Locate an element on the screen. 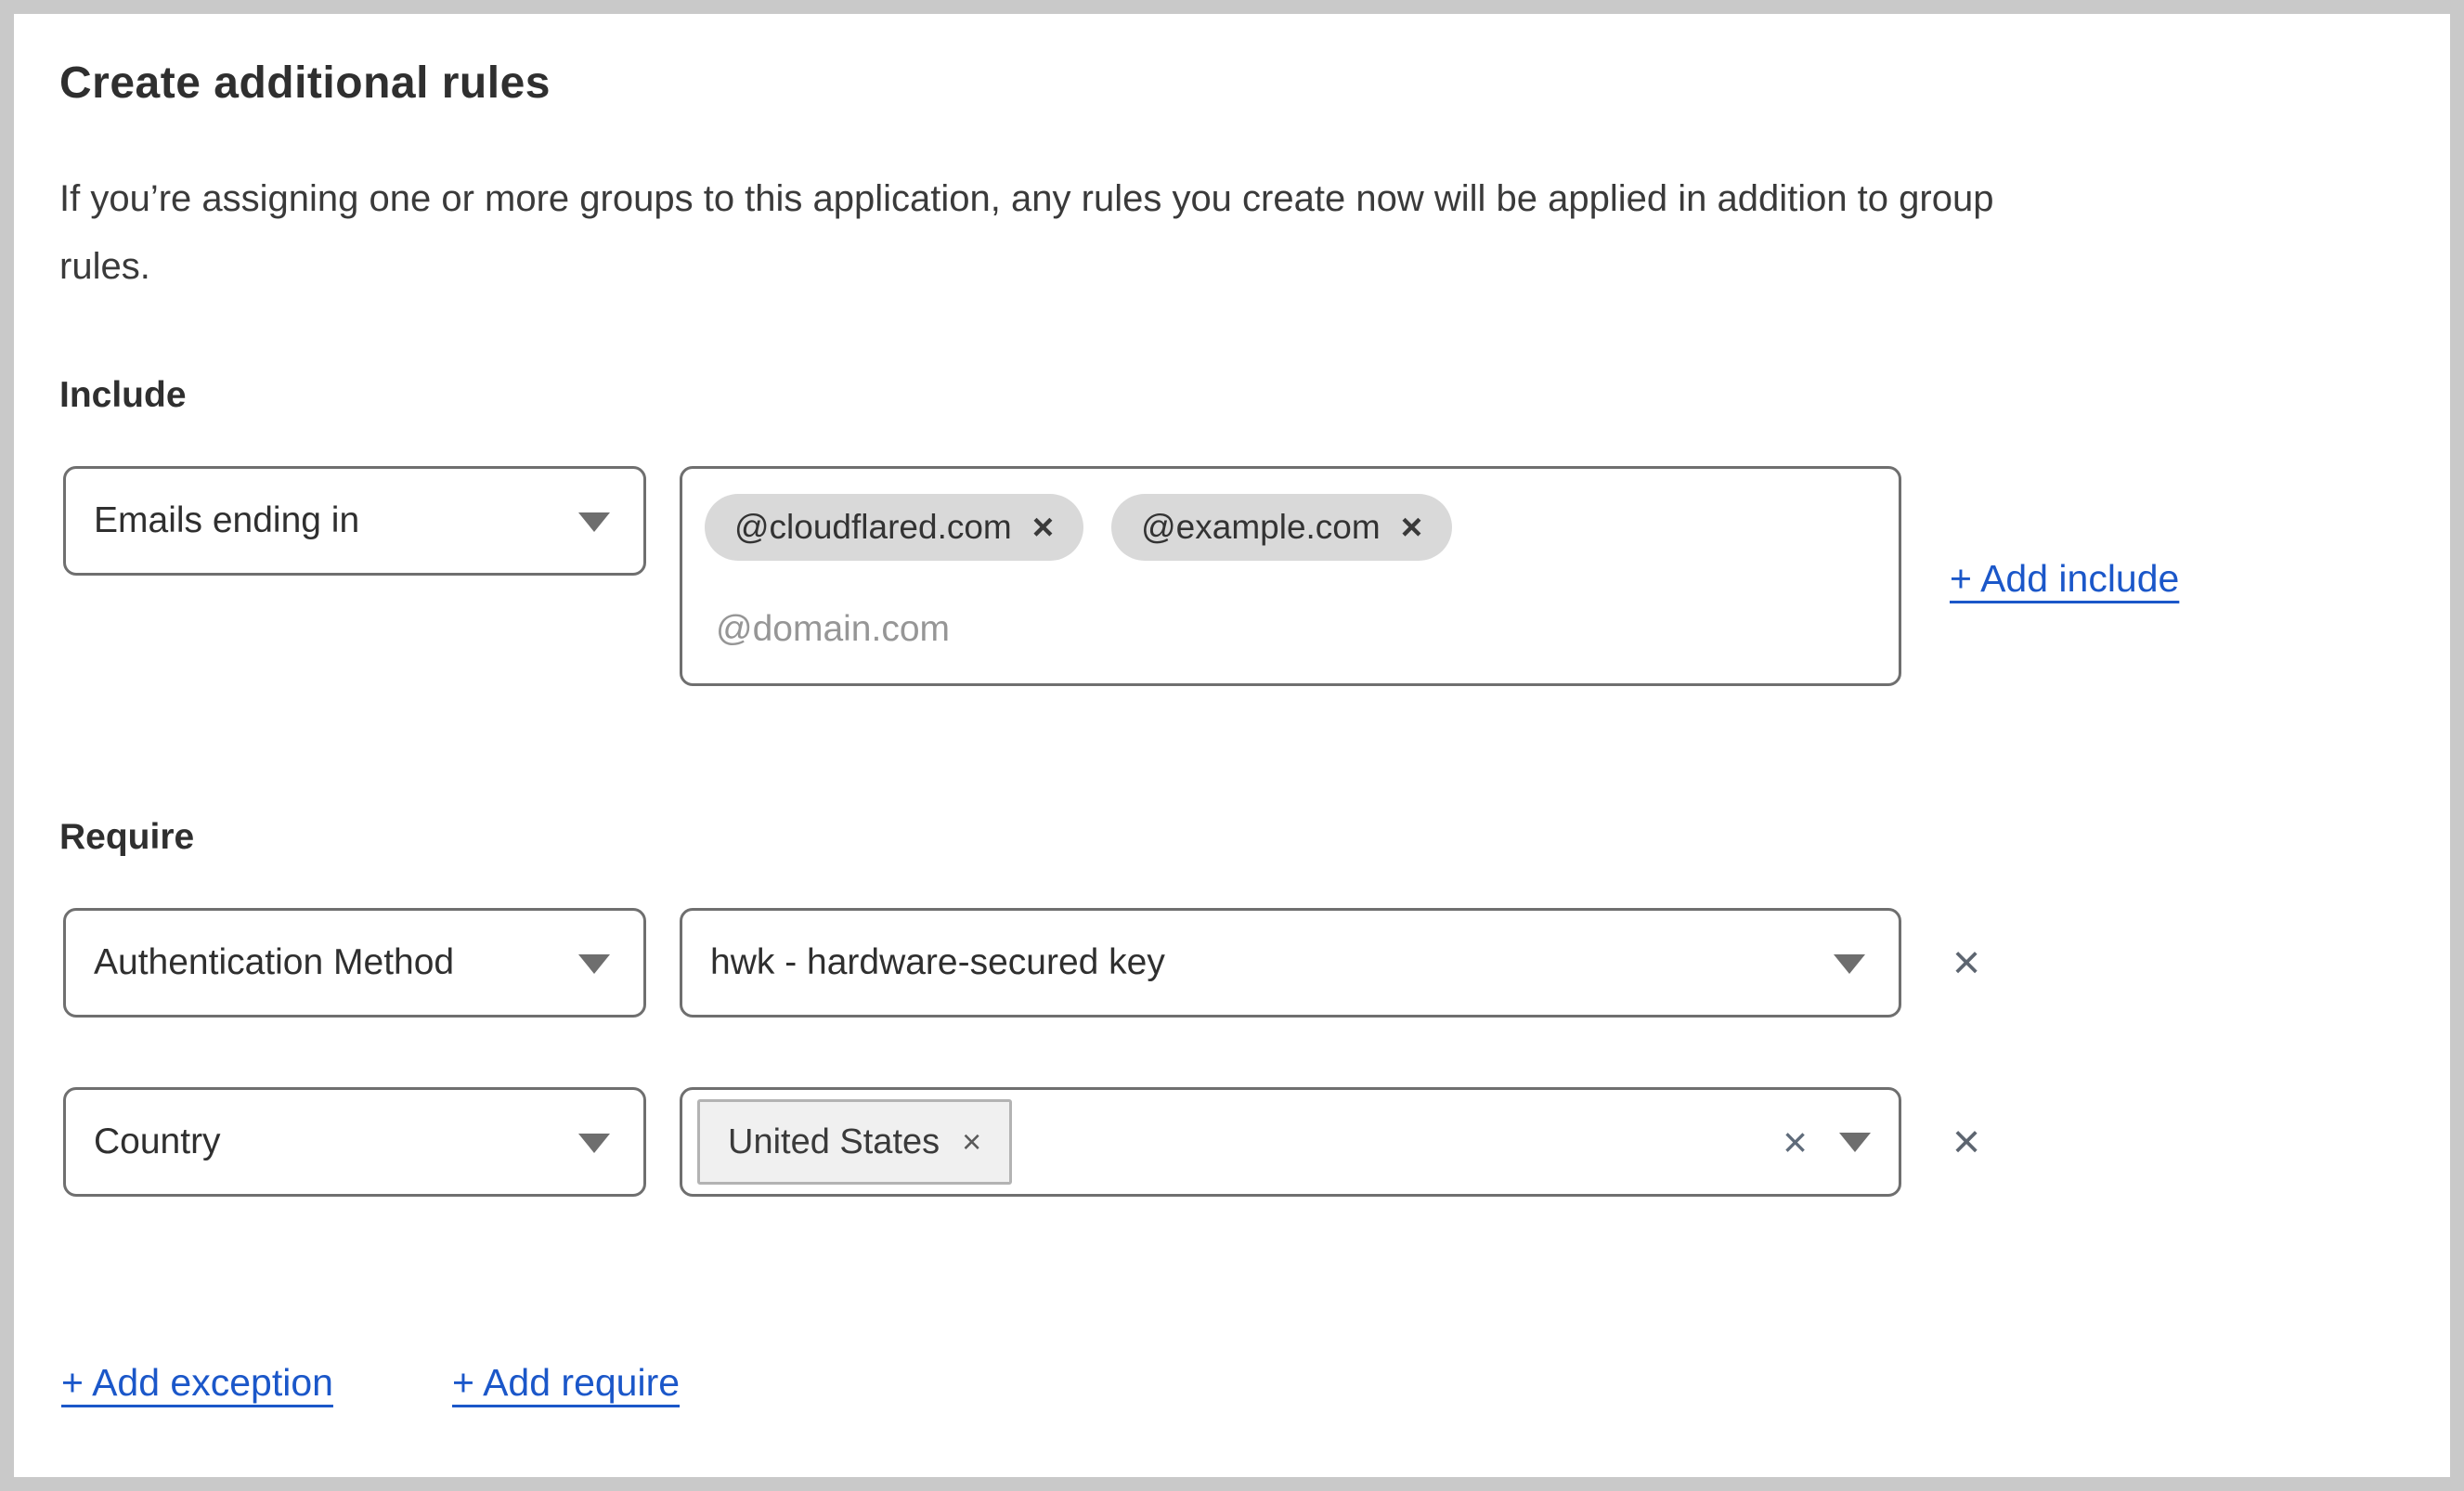 The width and height of the screenshot is (2464, 1491). remove-auth-rule-button: × is located at coordinates (1966, 963).